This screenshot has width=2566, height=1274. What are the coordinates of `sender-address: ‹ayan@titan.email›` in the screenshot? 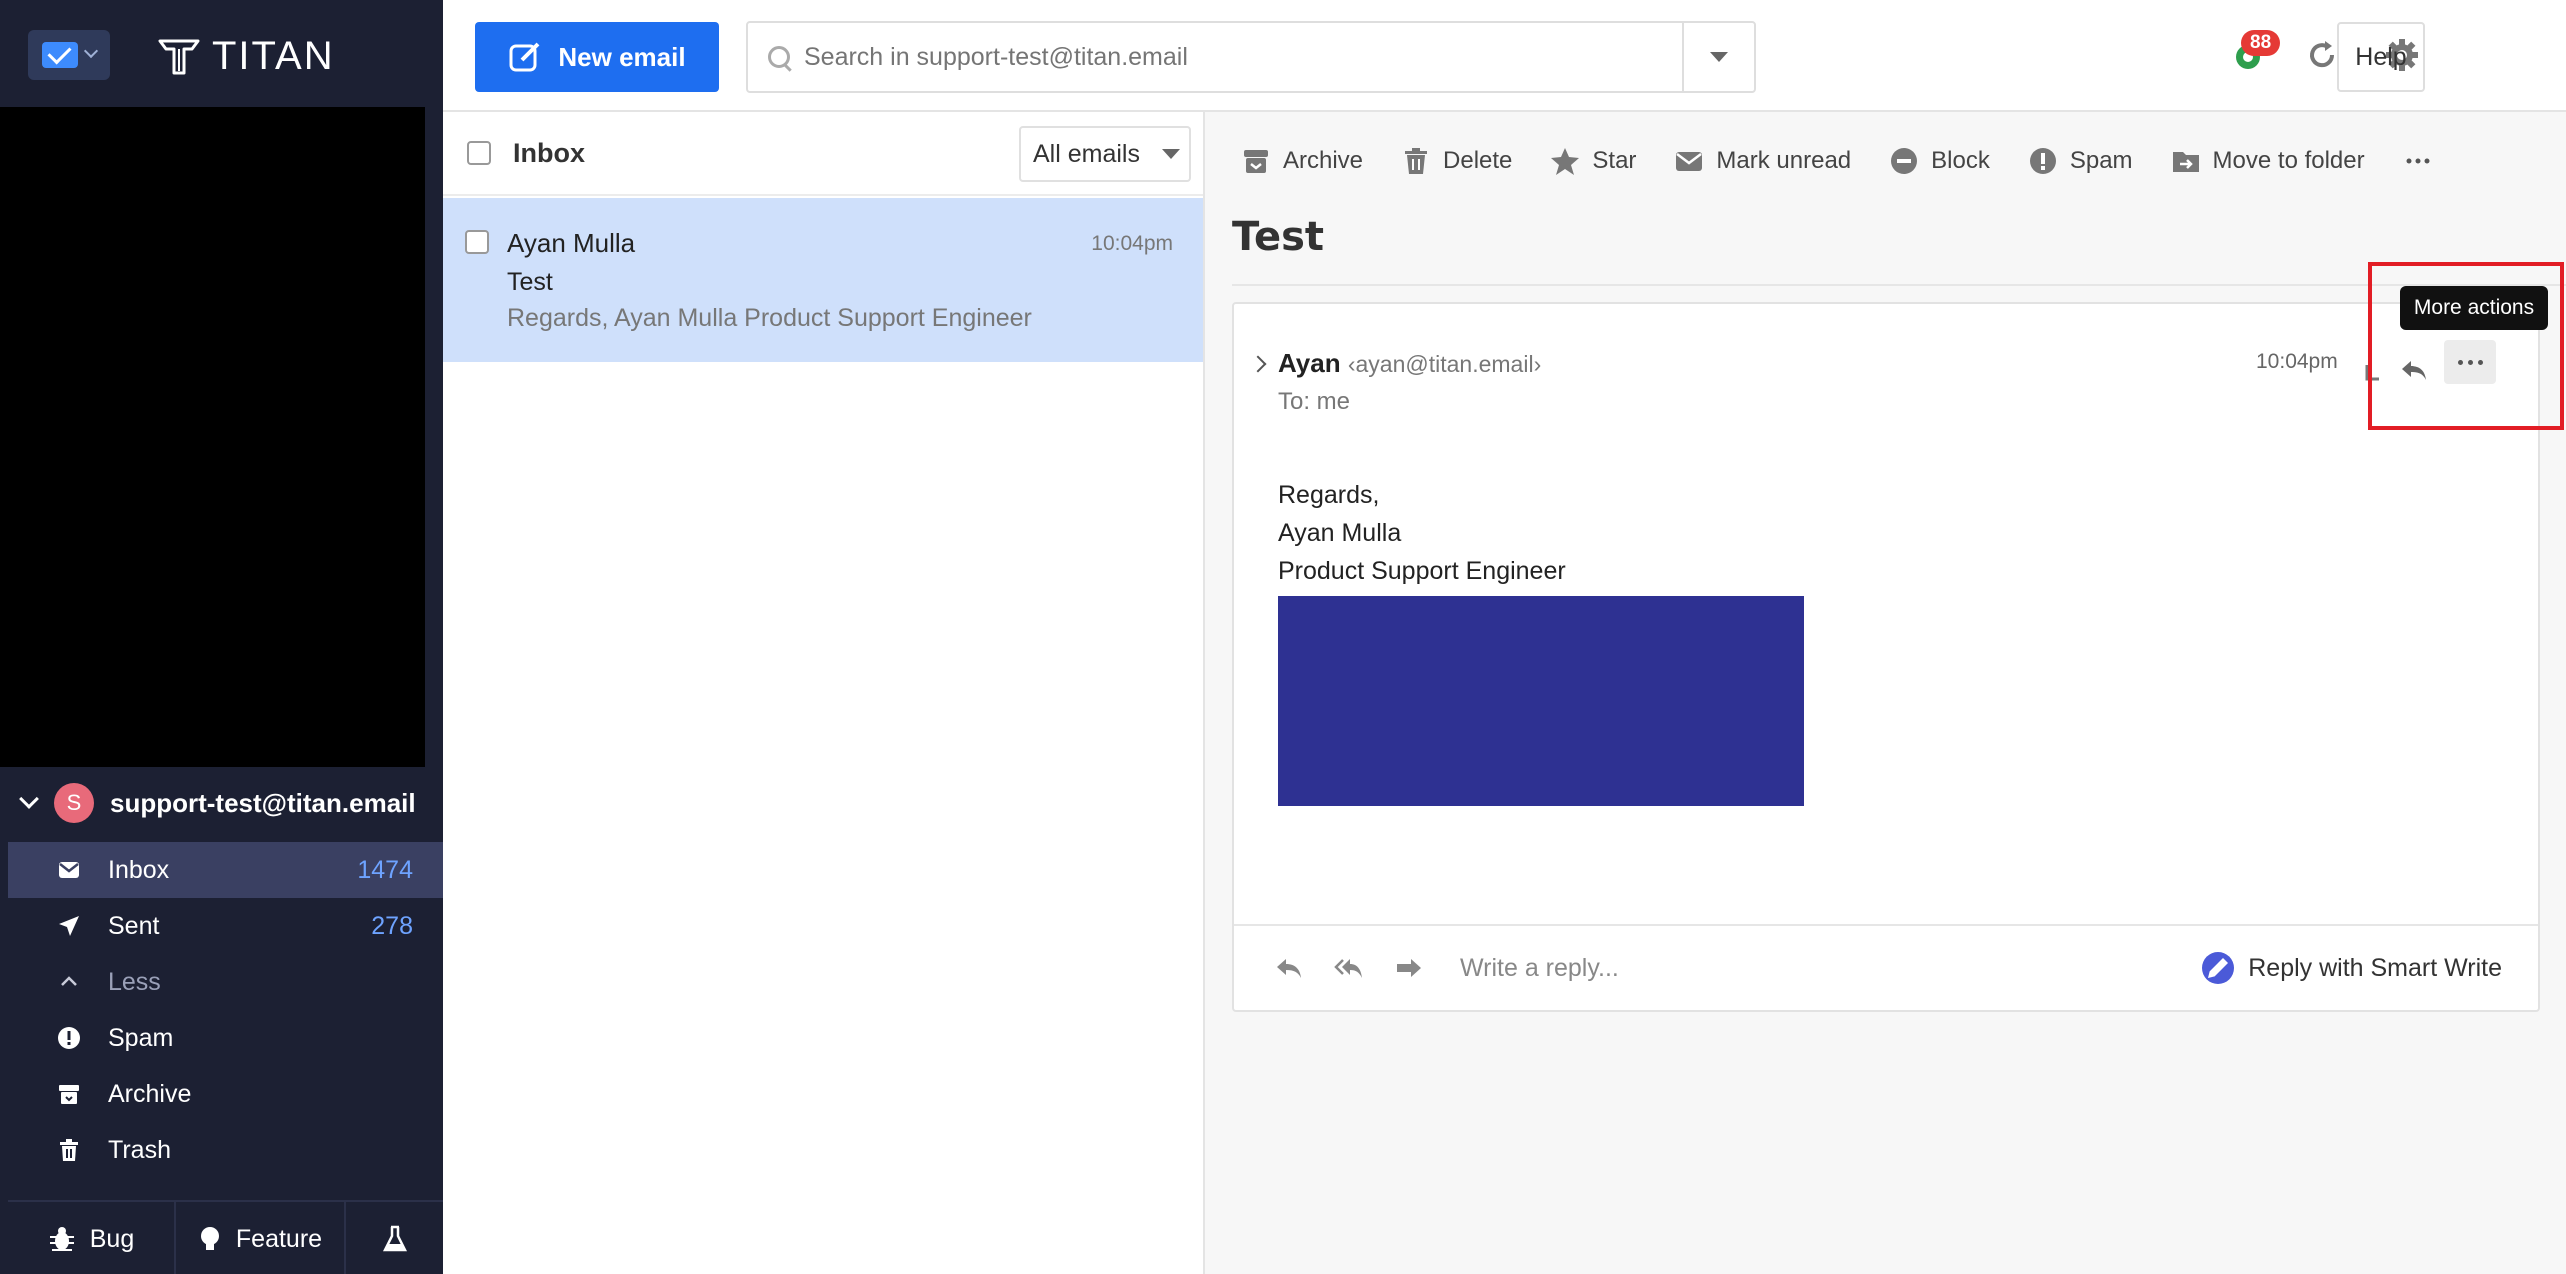 It's located at (1444, 364).